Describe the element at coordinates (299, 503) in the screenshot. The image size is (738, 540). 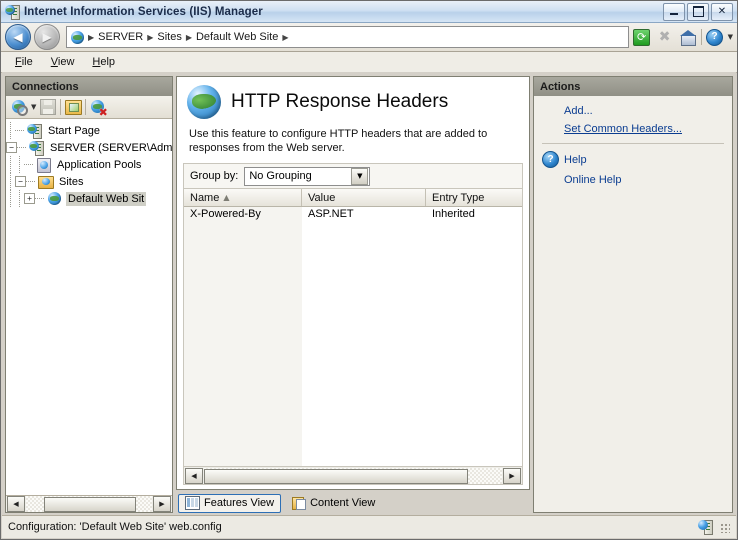
I see `content-view-icon` at that location.